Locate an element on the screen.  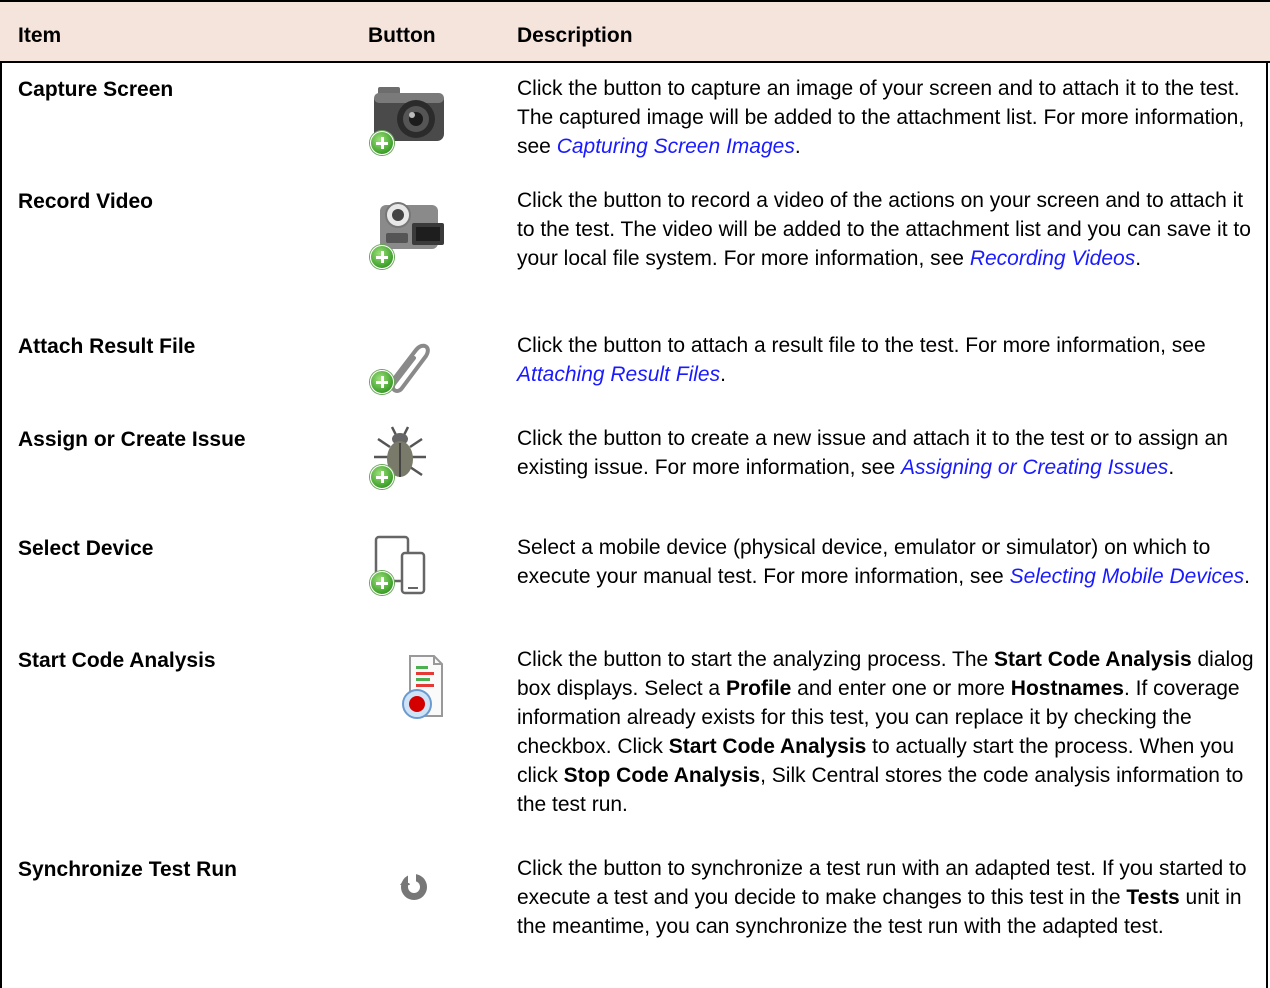
header-button: Button is located at coordinates (402, 35).